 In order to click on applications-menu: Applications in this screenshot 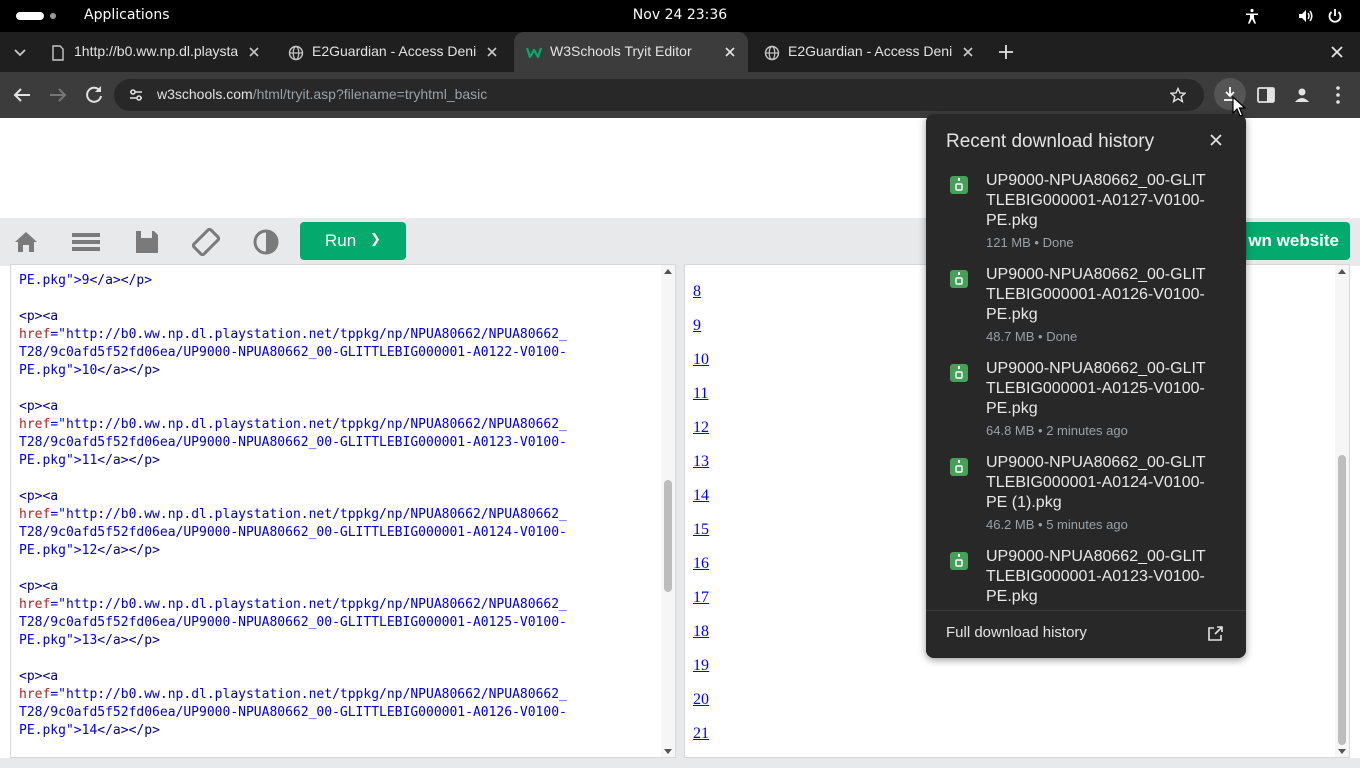, I will do `click(127, 15)`.